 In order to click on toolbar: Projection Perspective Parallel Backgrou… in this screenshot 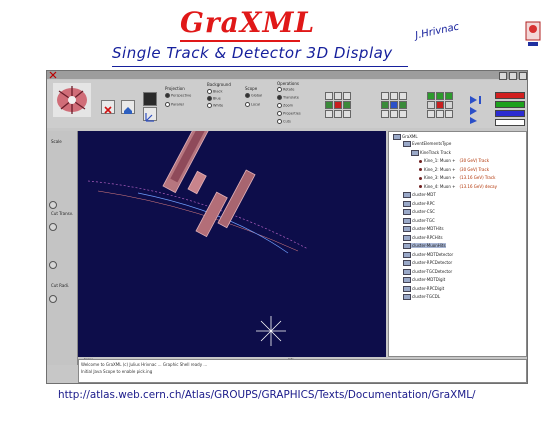, I will do `click(287, 104)`.